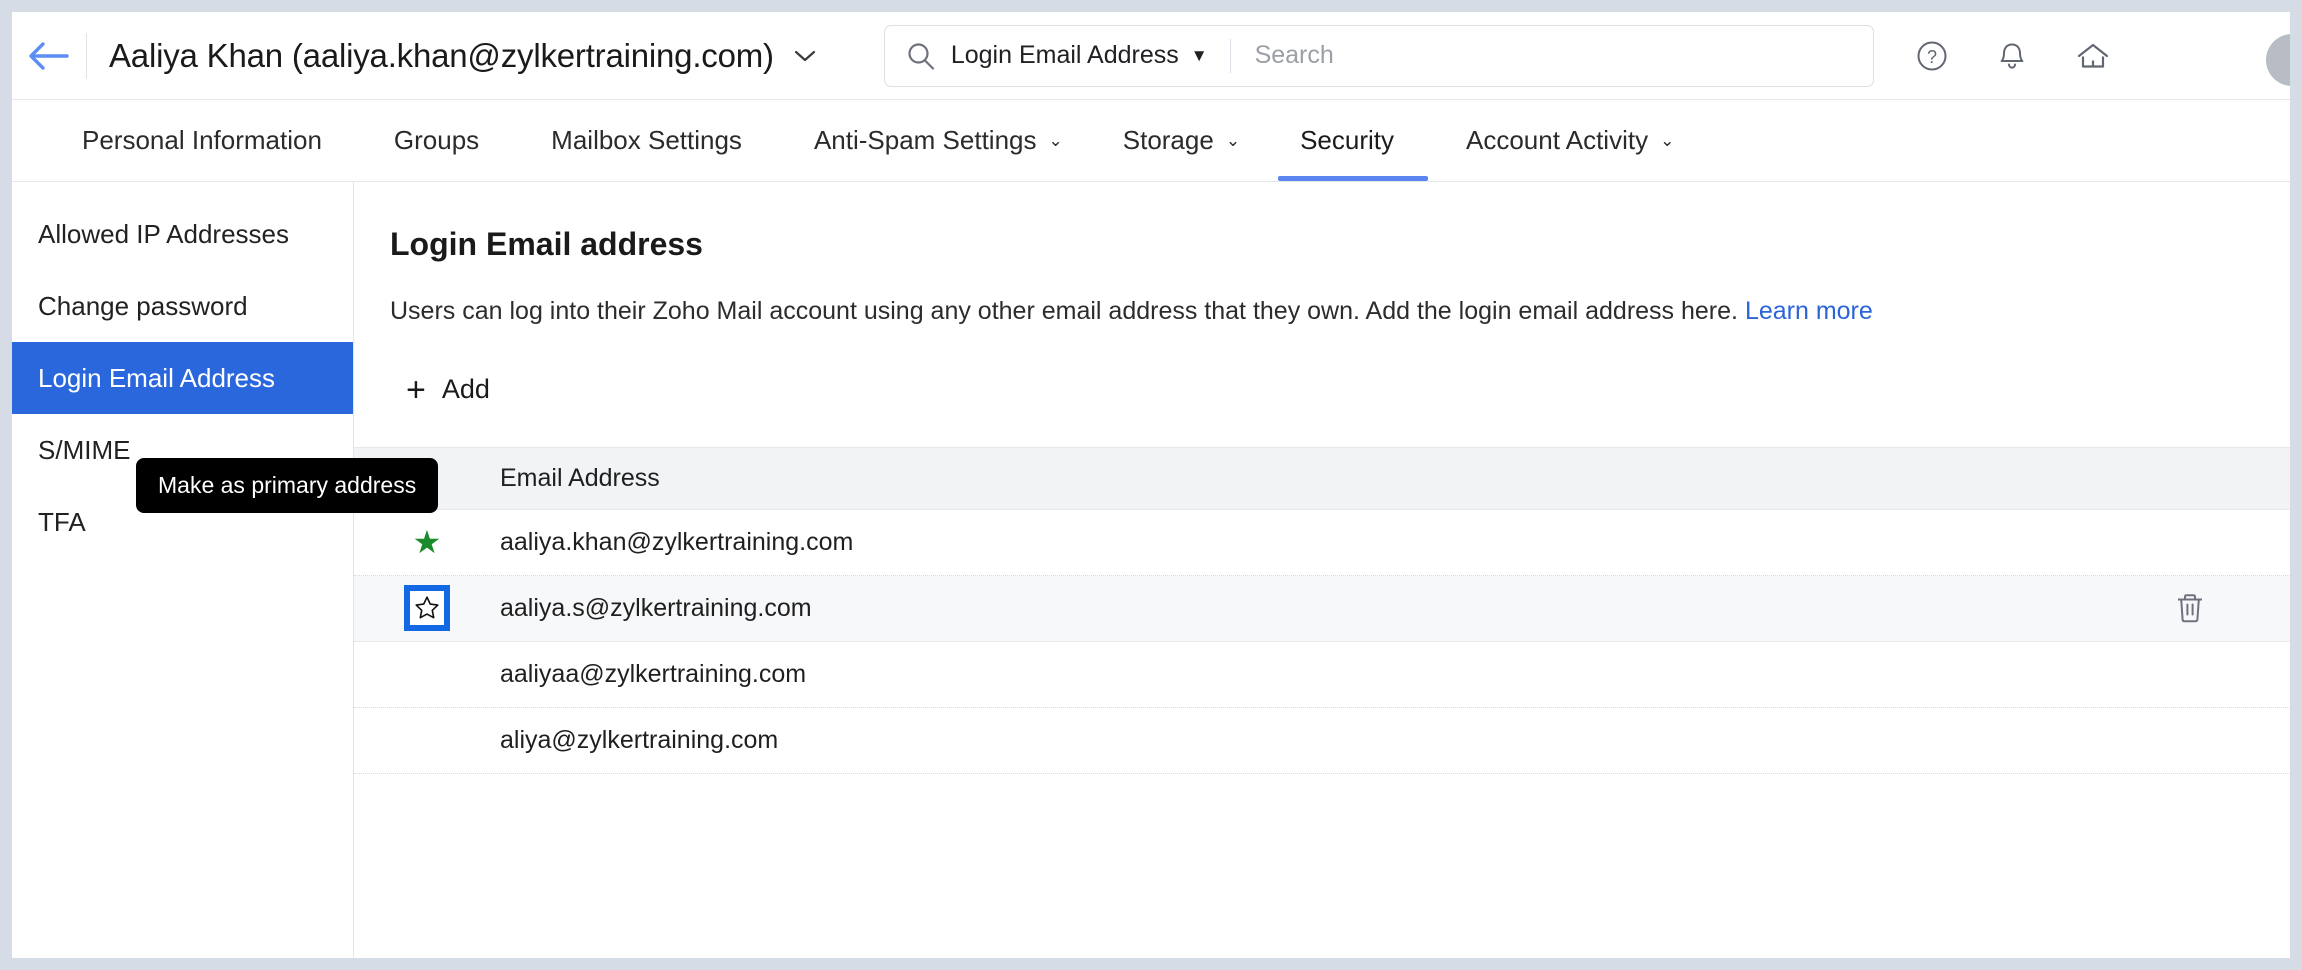 This screenshot has height=970, width=2302. What do you see at coordinates (1557, 140) in the screenshot?
I see `tab-label: Account Activity` at bounding box center [1557, 140].